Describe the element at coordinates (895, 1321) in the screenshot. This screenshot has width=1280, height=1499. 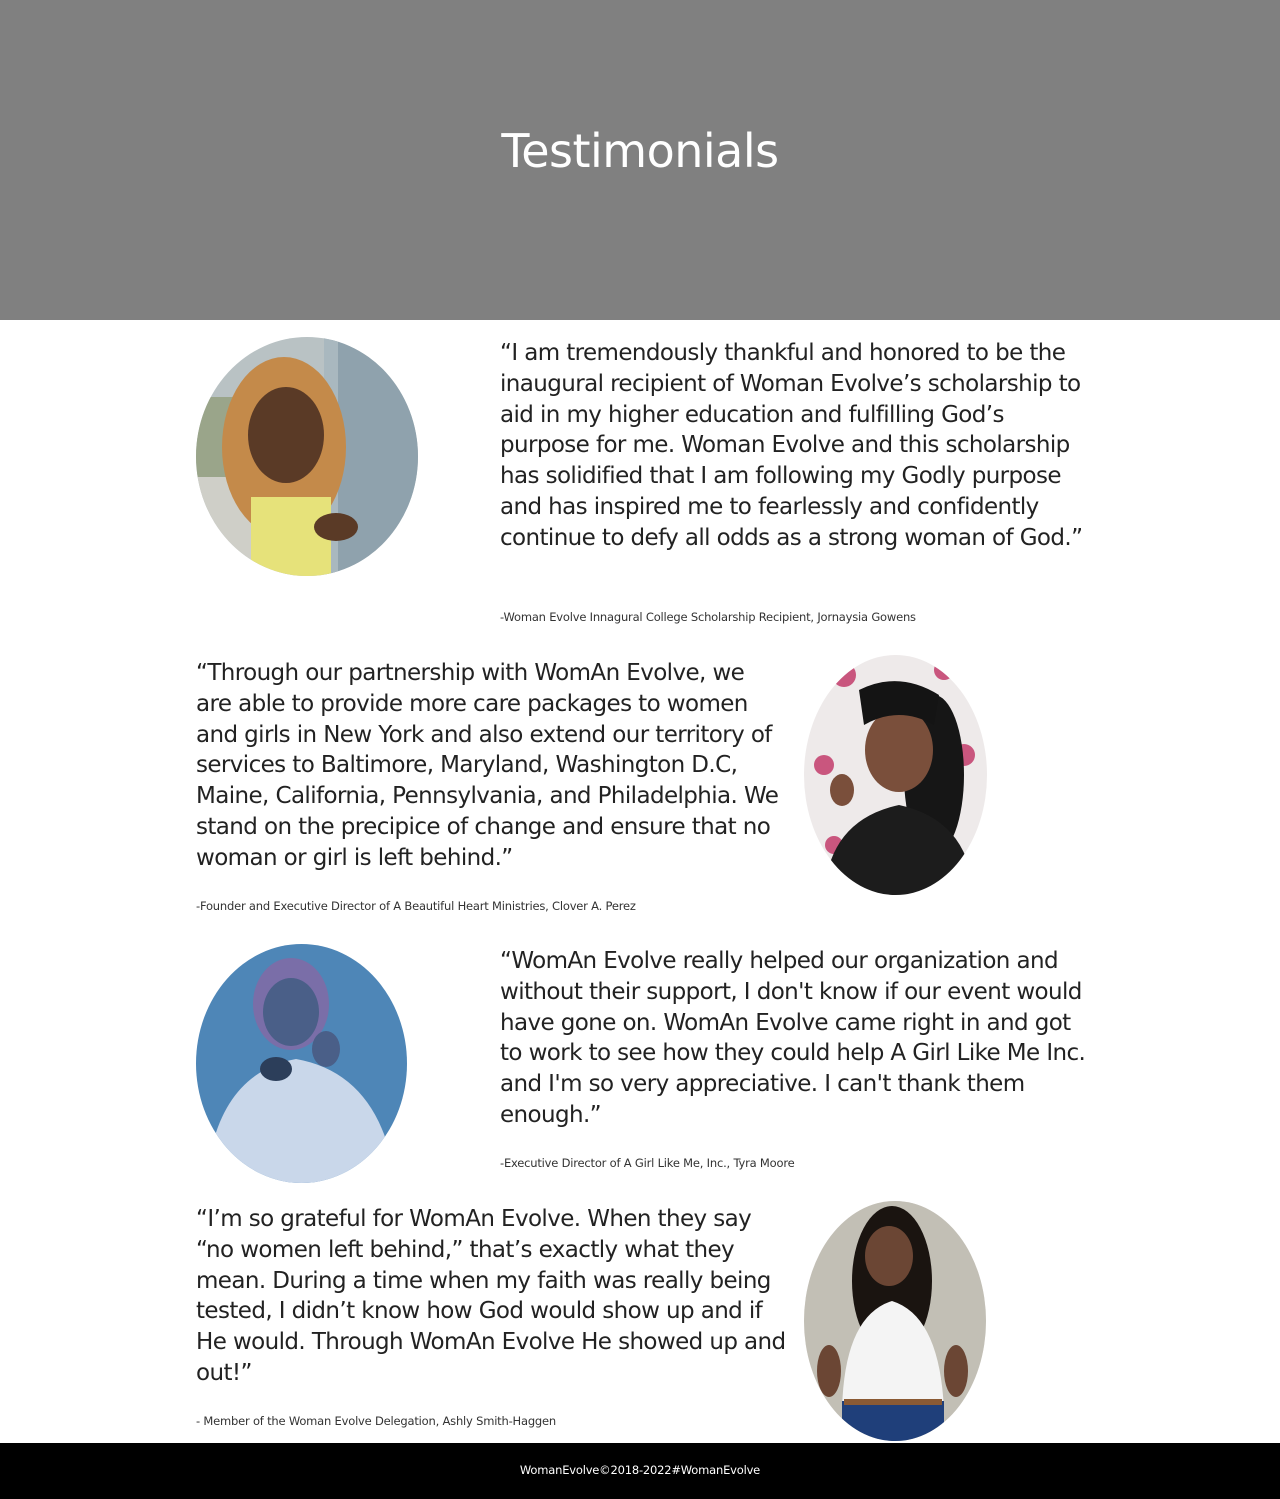
I see `testimonial-photo-ashly-smith-haggen` at that location.